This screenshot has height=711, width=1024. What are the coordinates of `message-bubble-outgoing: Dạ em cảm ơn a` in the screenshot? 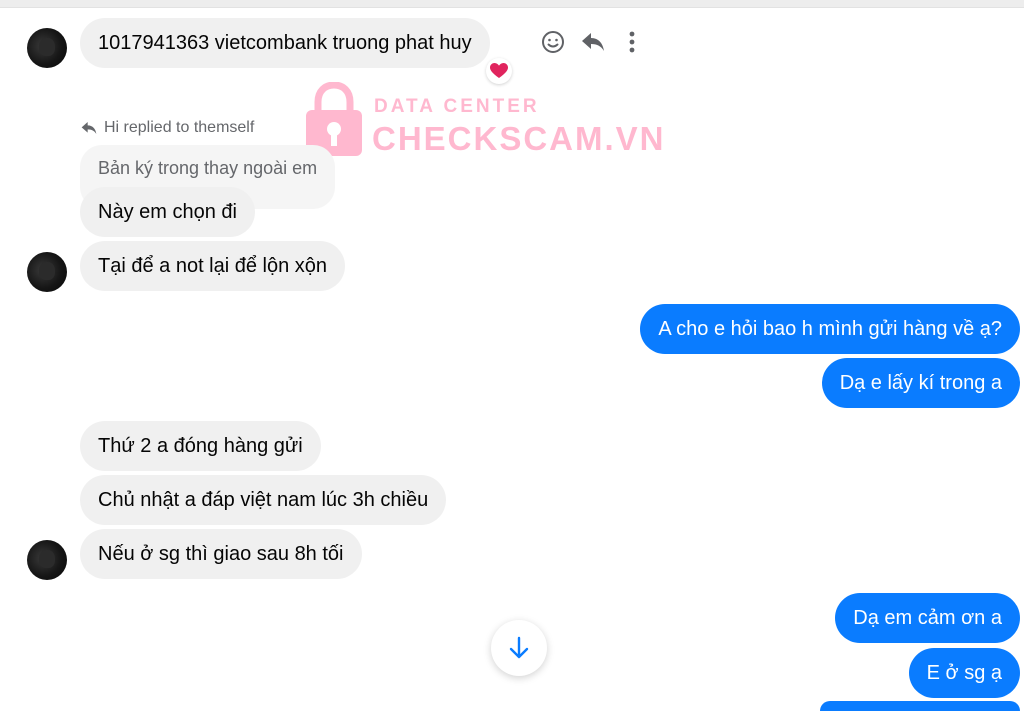 It's located at (927, 618).